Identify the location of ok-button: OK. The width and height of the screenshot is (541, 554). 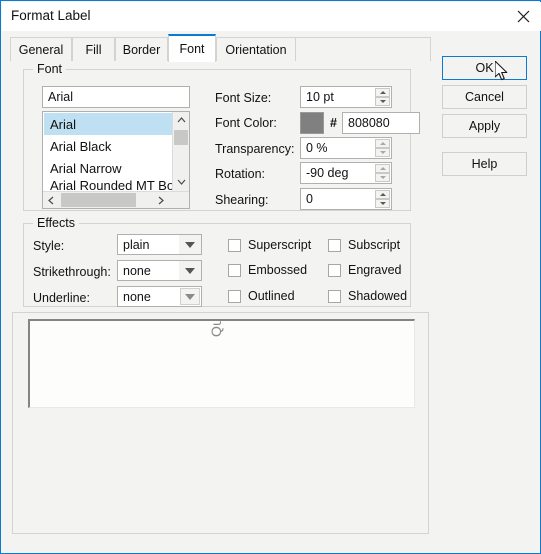
(484, 68).